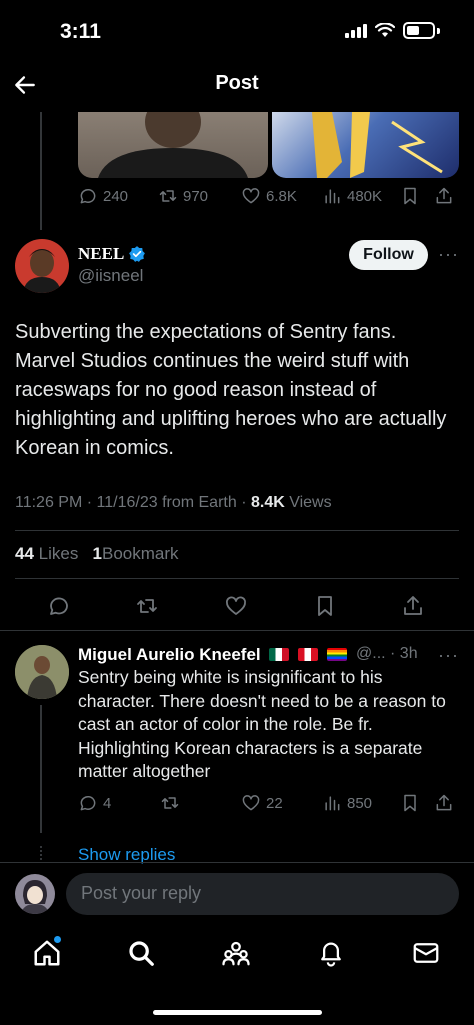 The image size is (474, 1025). Describe the element at coordinates (127, 502) in the screenshot. I see `post-date: 11/16/23` at that location.